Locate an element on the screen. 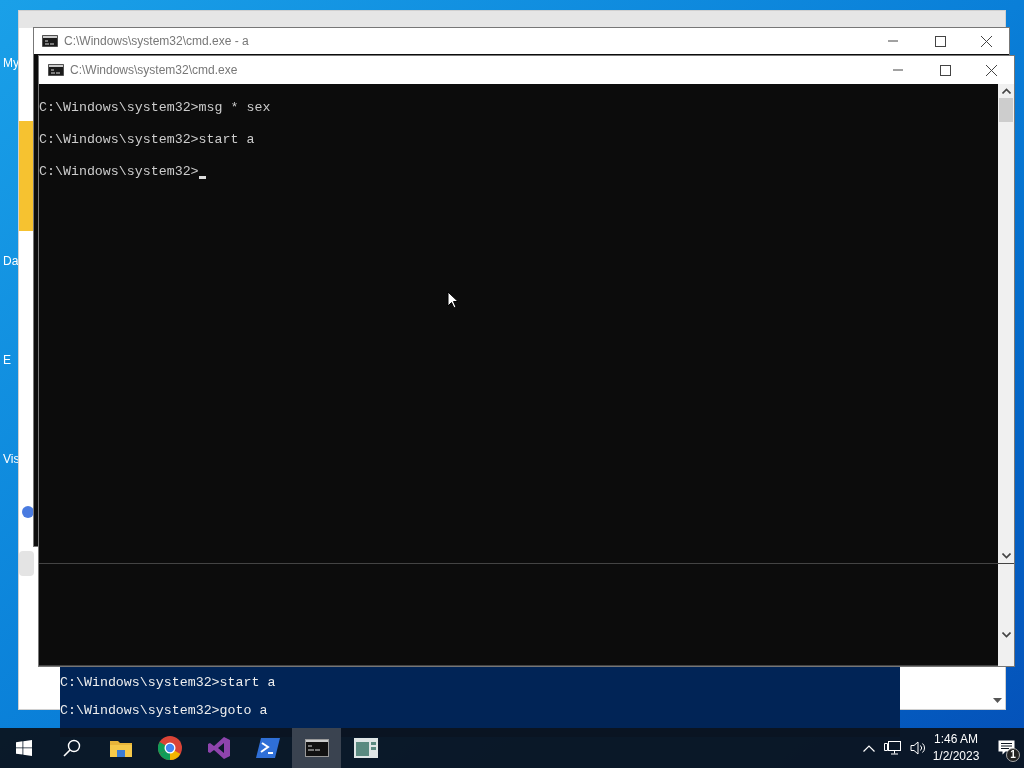  time-text: 1:46 AM is located at coordinates (956, 739).